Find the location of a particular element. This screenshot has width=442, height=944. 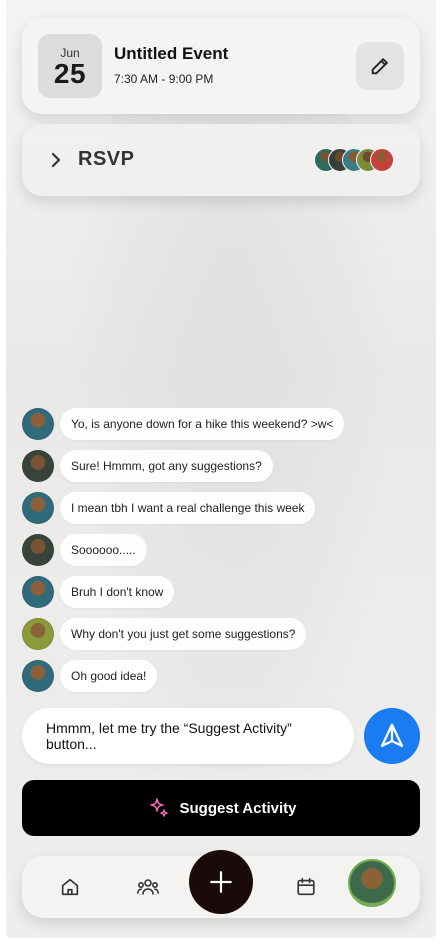

sparkle-icon is located at coordinates (158, 807).